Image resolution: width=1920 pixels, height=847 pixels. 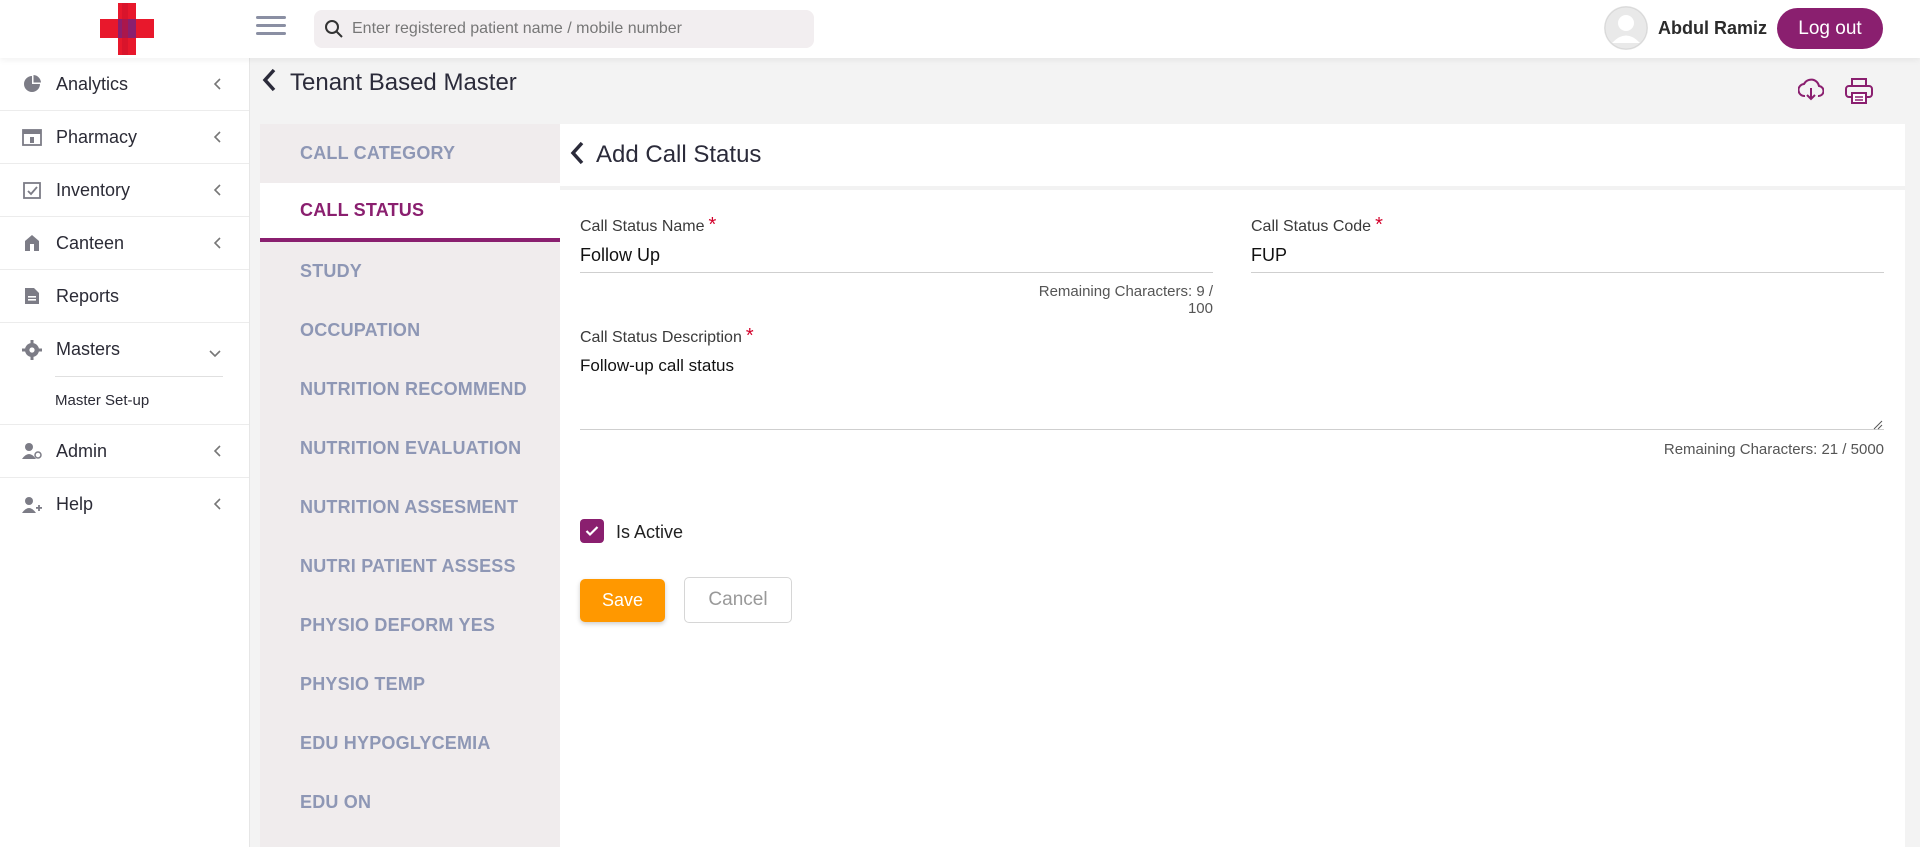 I want to click on user-plus-icon, so click(x=32, y=505).